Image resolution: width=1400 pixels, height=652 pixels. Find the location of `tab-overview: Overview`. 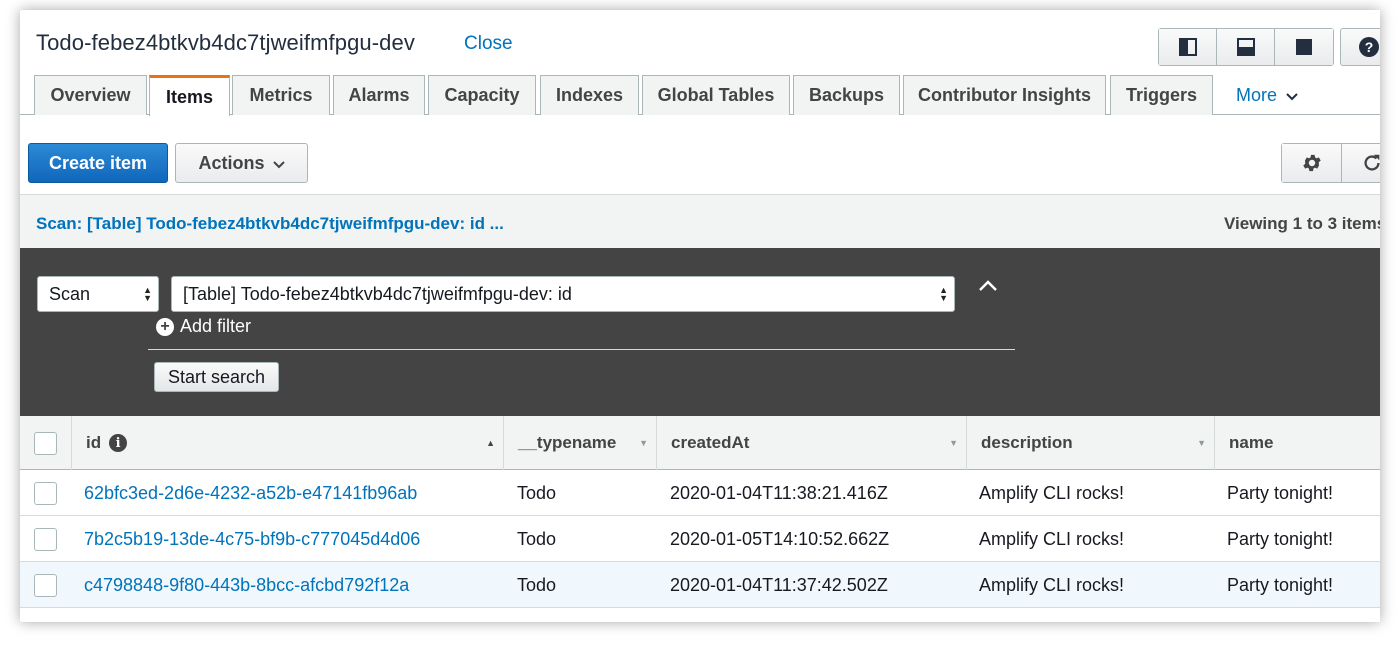

tab-overview: Overview is located at coordinates (90, 95).